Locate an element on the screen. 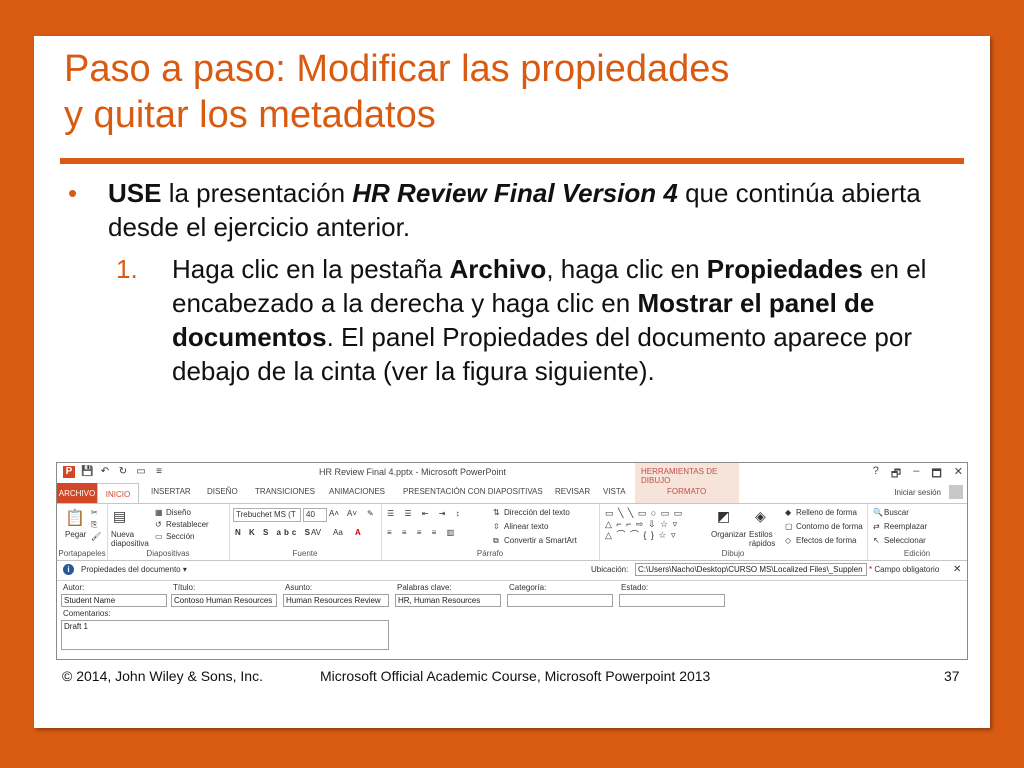  new-slide-icon: ▤ is located at coordinates (119, 516).